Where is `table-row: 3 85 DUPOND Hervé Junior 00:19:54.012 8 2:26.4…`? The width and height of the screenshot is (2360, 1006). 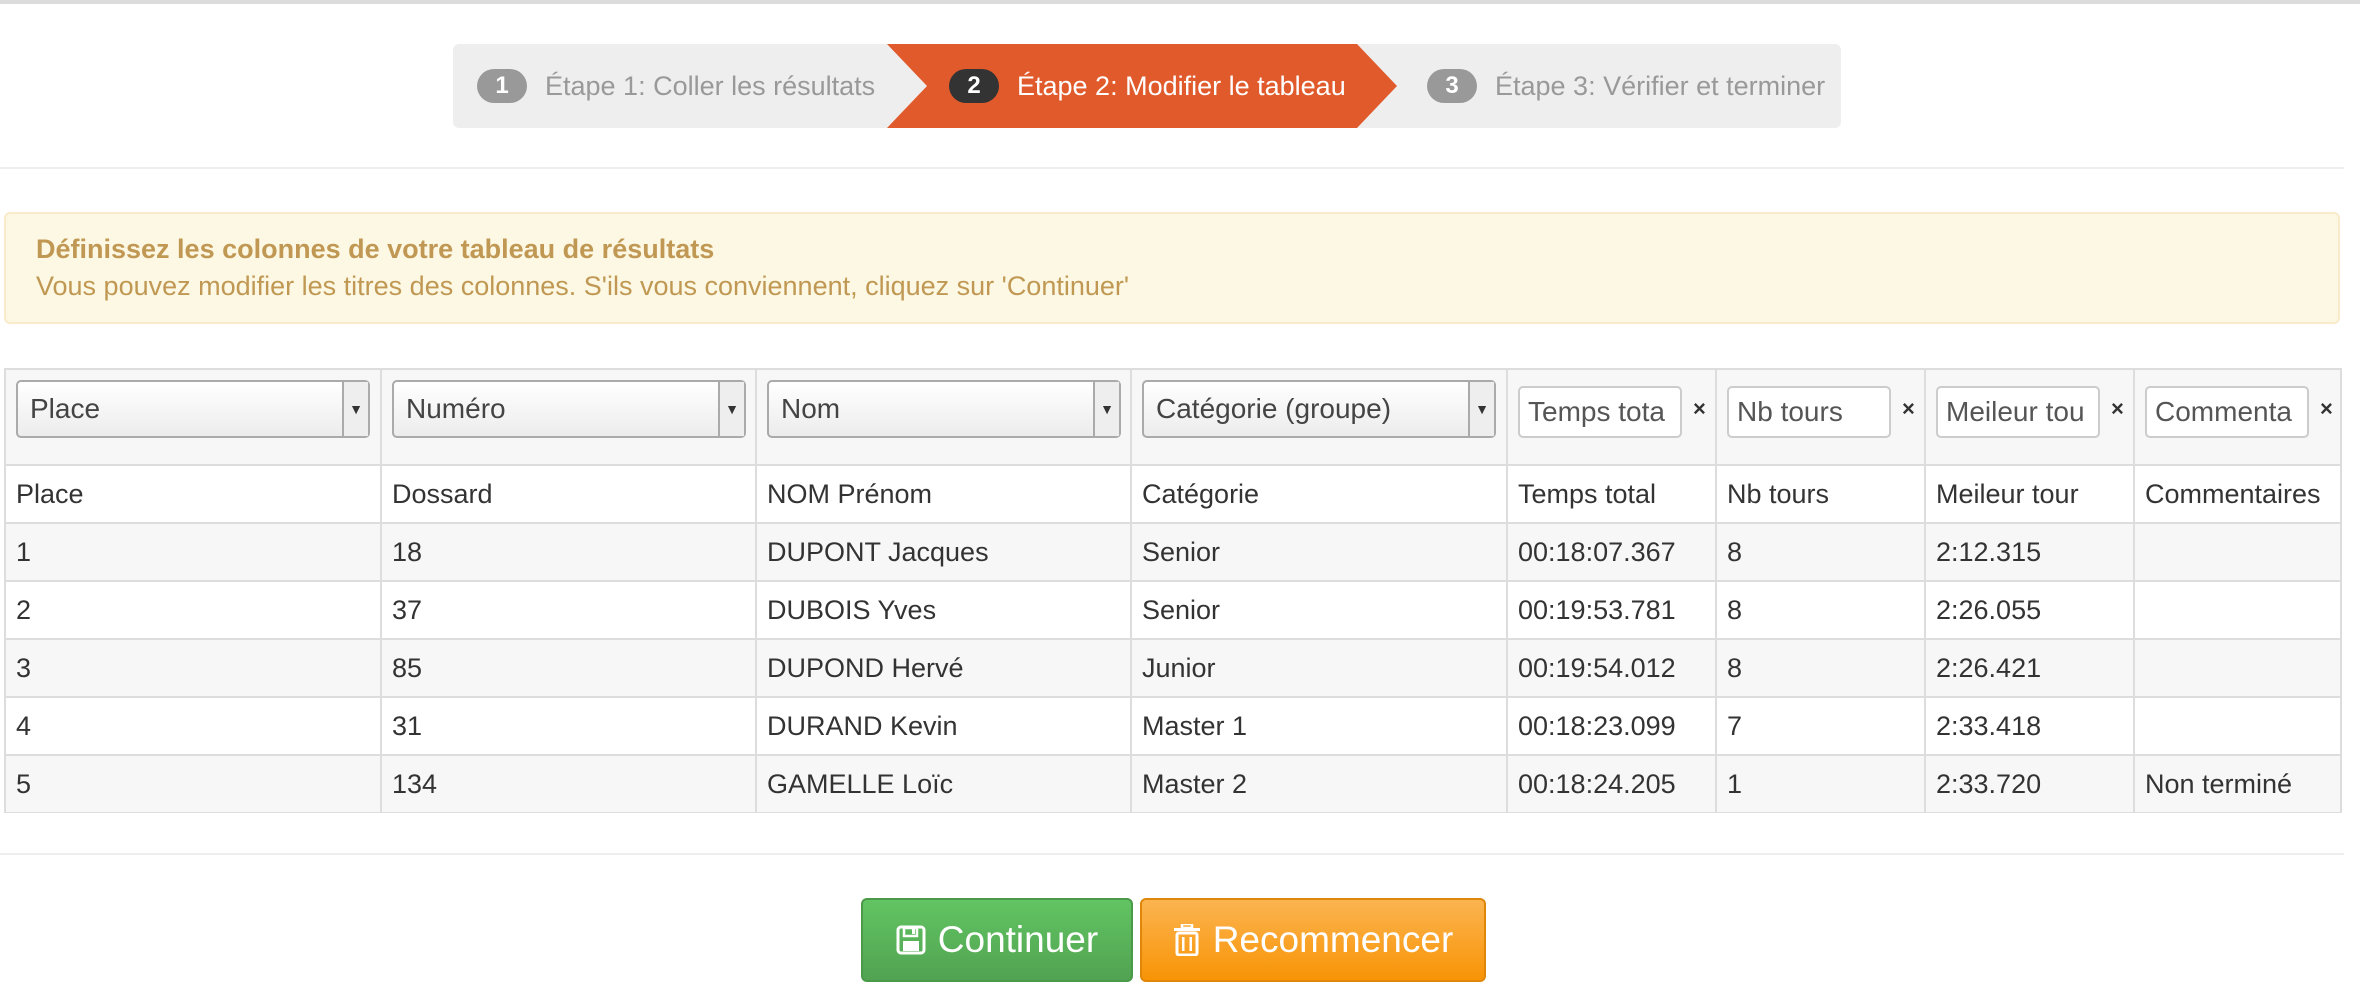 table-row: 3 85 DUPOND Hervé Junior 00:19:54.012 8 2:26.4… is located at coordinates (1173, 667).